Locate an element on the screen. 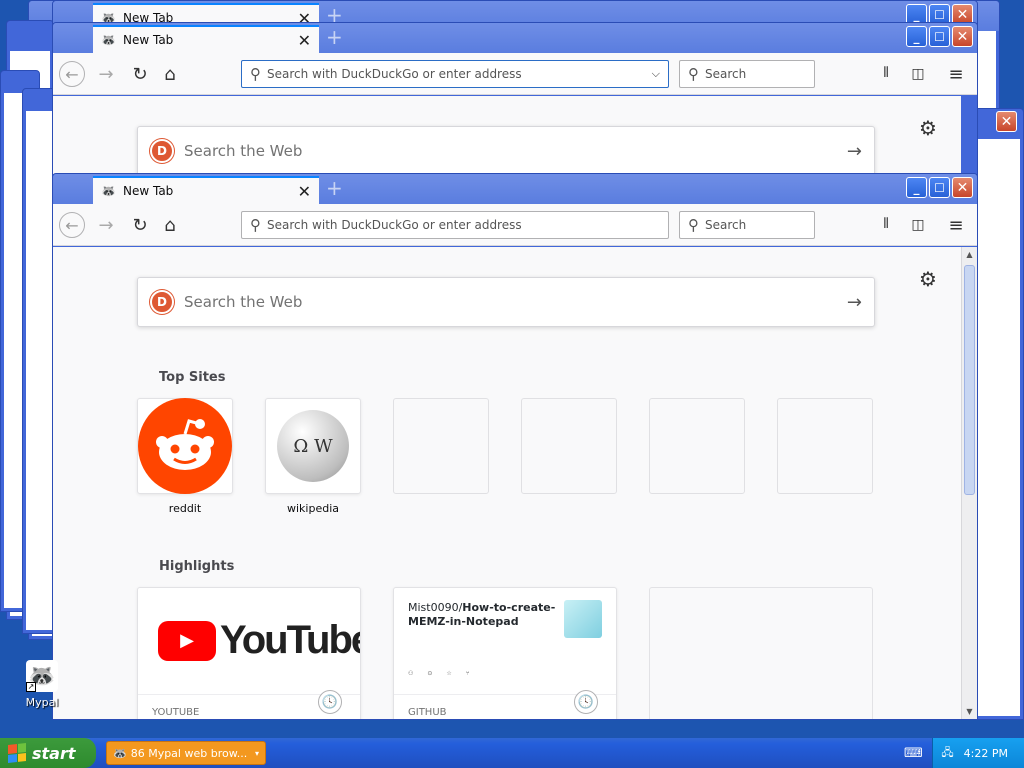 This screenshot has width=1024, height=768. keyboard-icon: ⌨ is located at coordinates (913, 753).